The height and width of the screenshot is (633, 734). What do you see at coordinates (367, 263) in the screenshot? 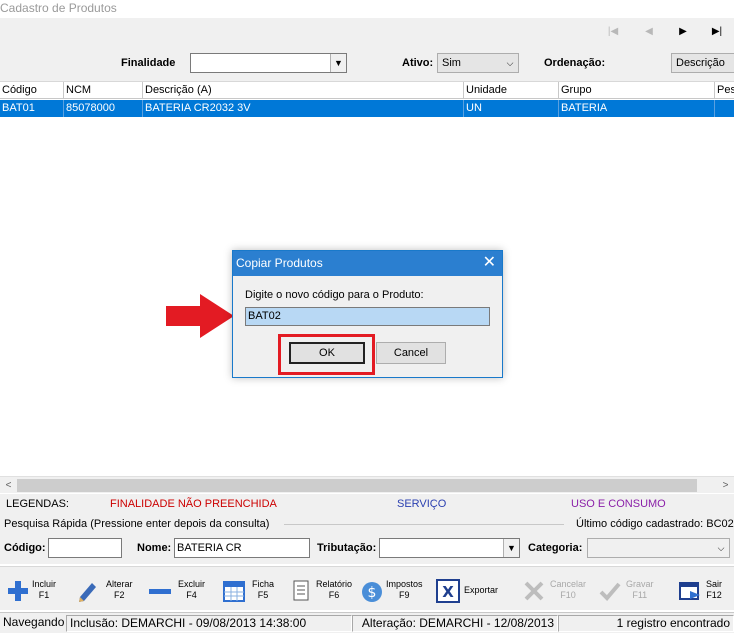
I see `dialog-title: Copiar Produtos` at bounding box center [367, 263].